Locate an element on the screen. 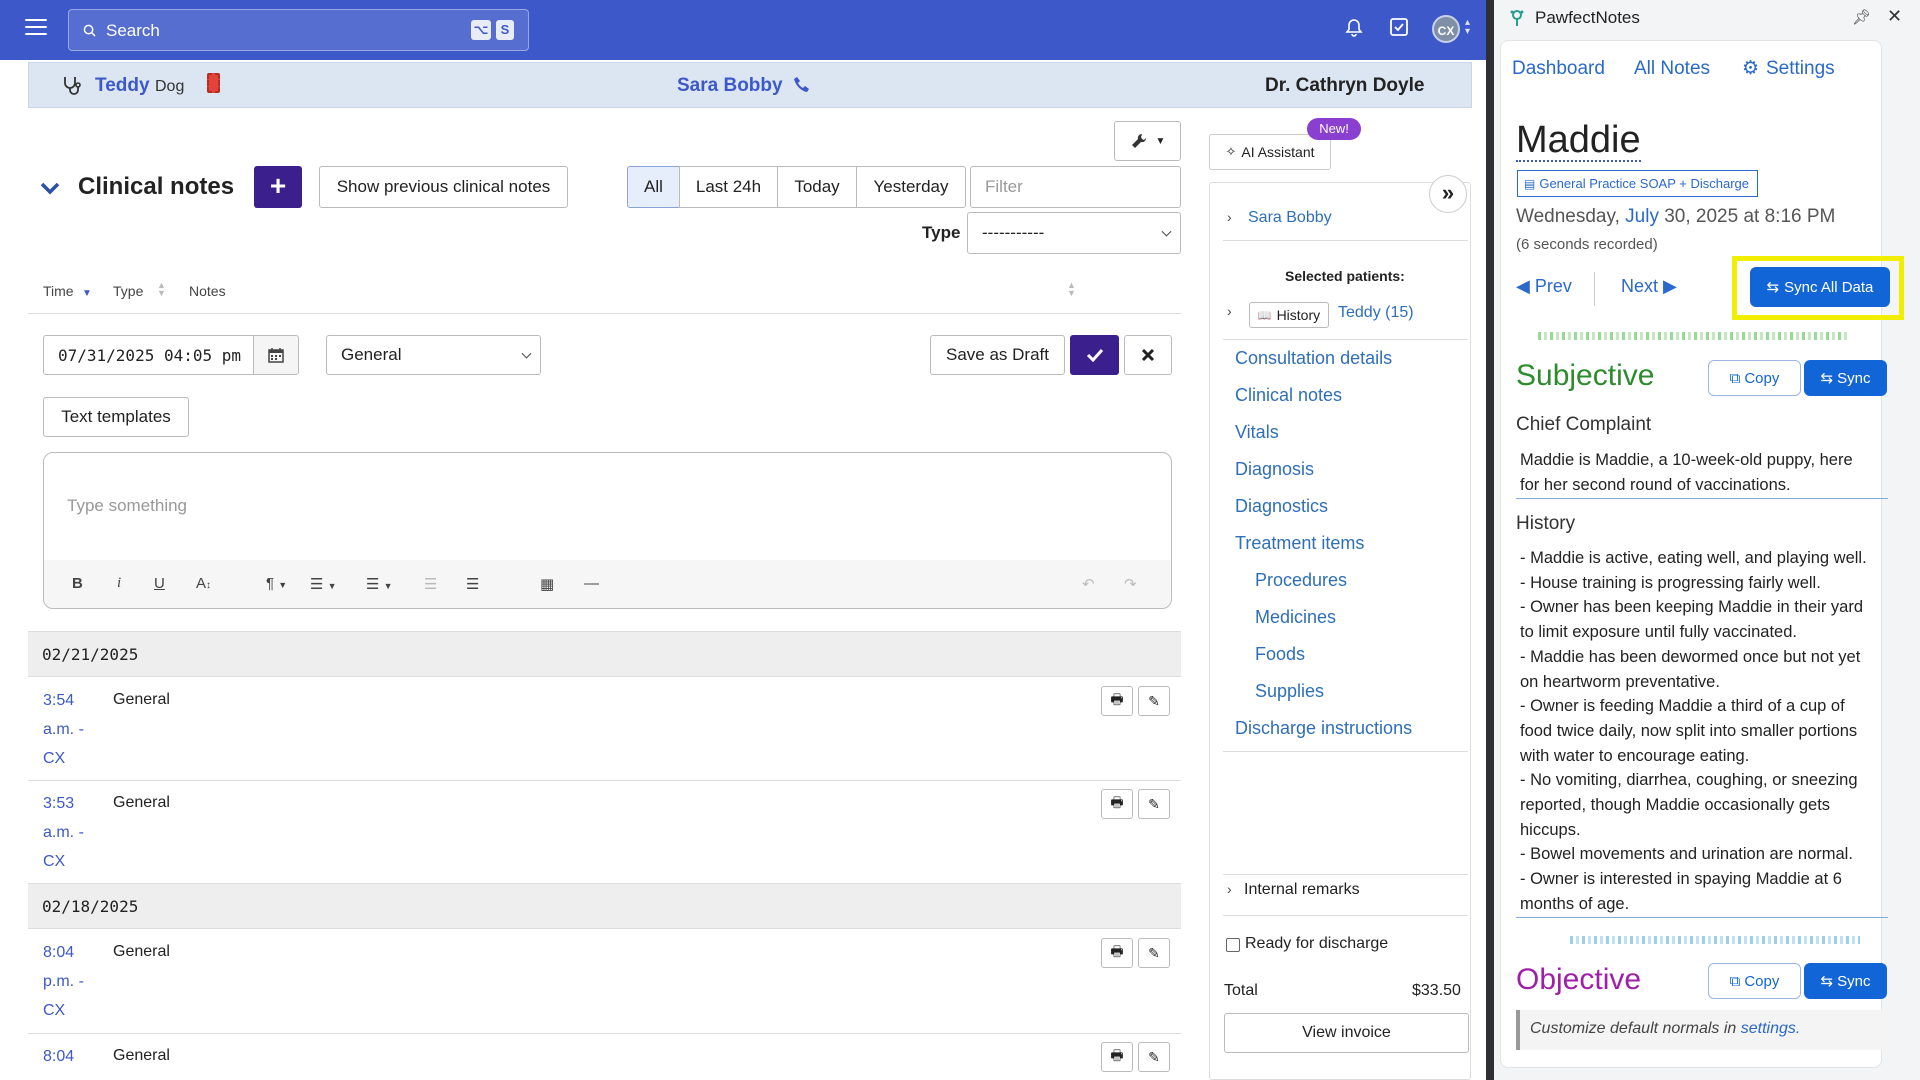  ai-assistant-button: ✧ AI Assistant is located at coordinates (1270, 152).